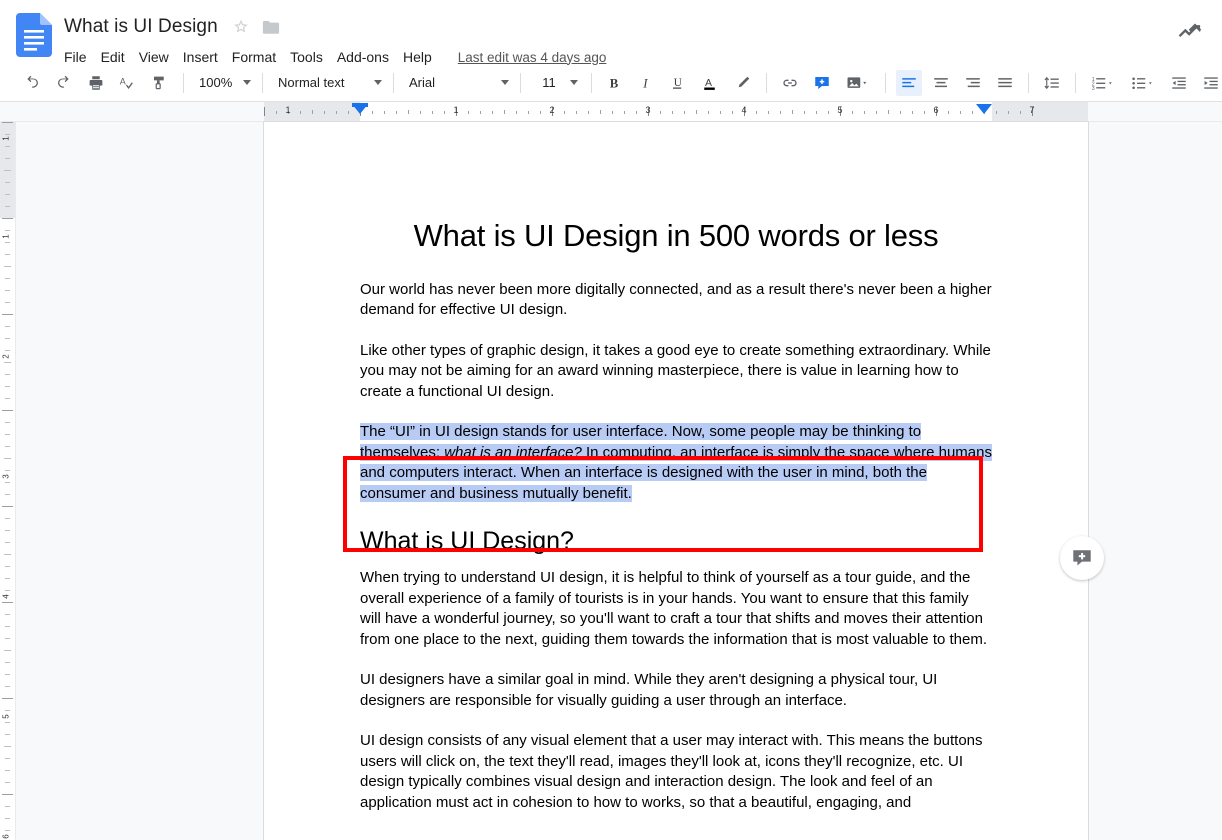 The height and width of the screenshot is (840, 1222). Describe the element at coordinates (34, 35) in the screenshot. I see `google-docs-logo` at that location.